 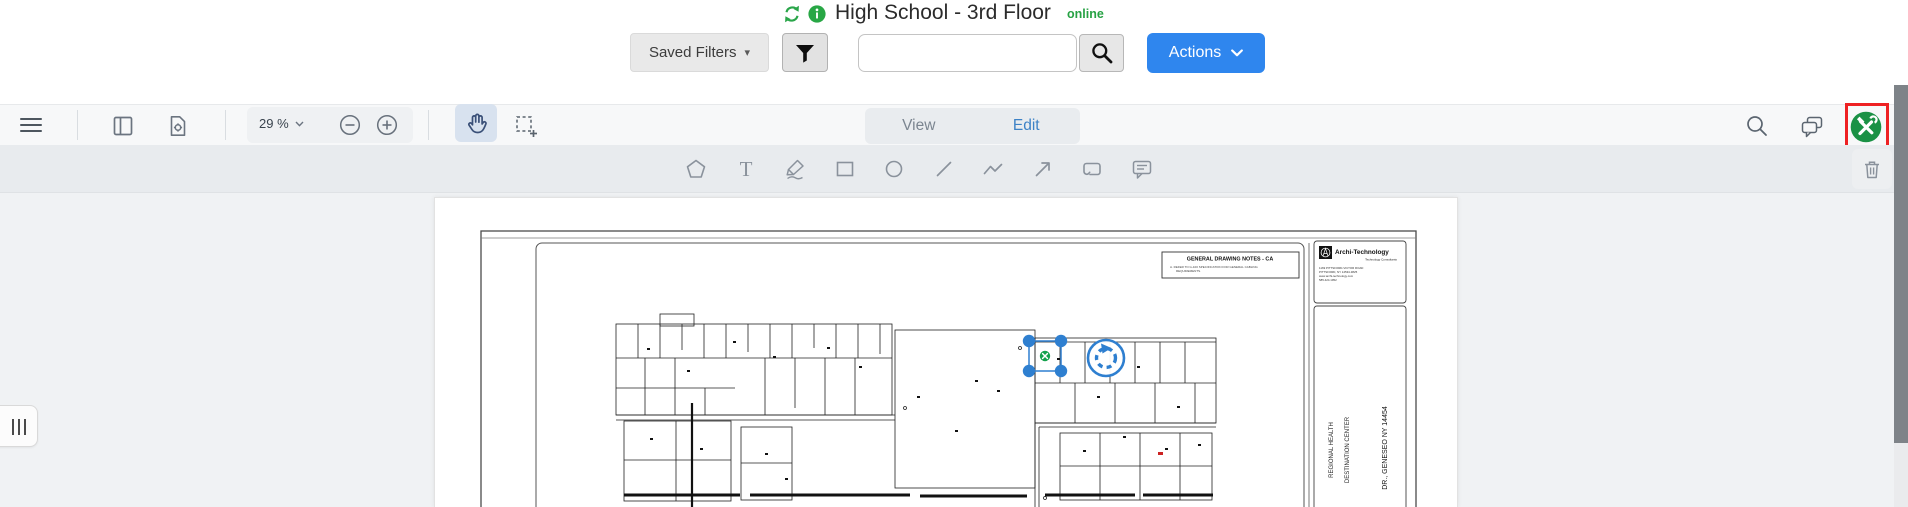 I want to click on chevron-down-icon: ▾, so click(x=747, y=53).